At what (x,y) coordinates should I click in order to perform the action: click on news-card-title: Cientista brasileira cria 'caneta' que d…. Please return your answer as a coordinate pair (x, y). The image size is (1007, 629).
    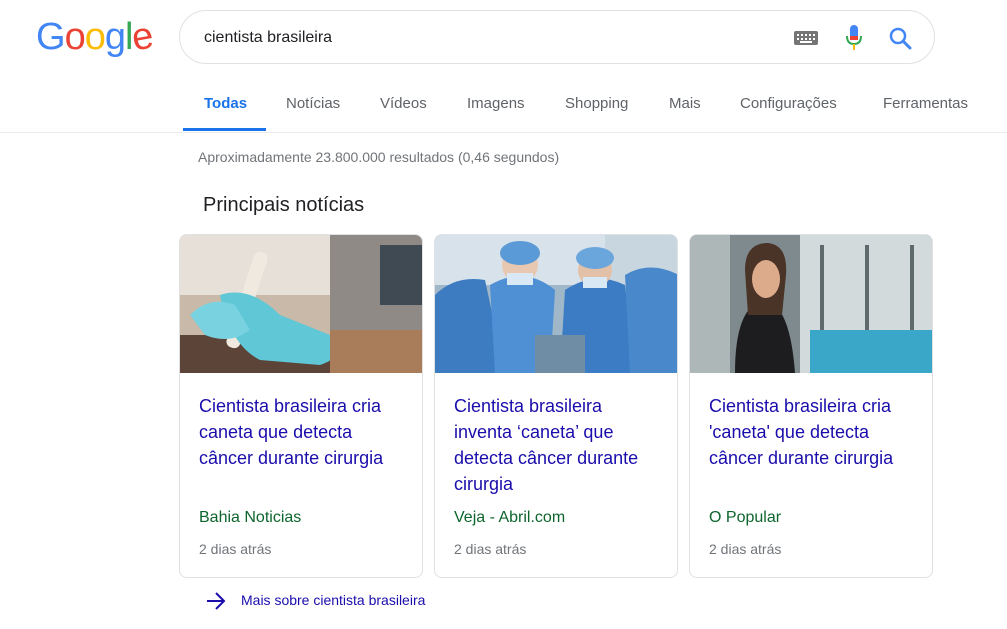
    Looking at the image, I should click on (814, 432).